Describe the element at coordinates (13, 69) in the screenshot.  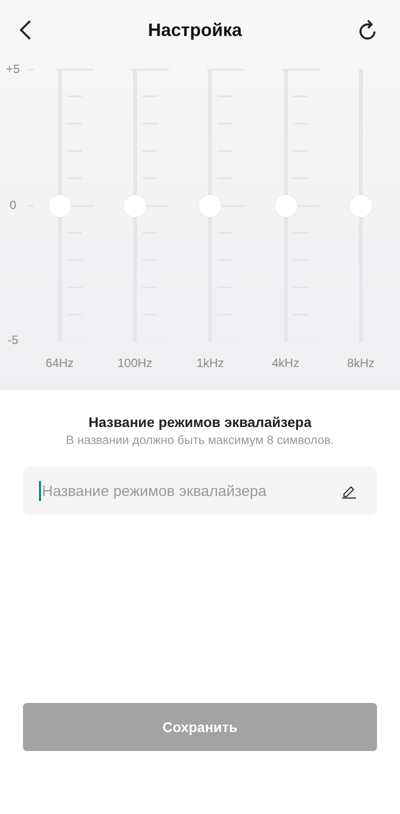
I see `scale-label: +5` at that location.